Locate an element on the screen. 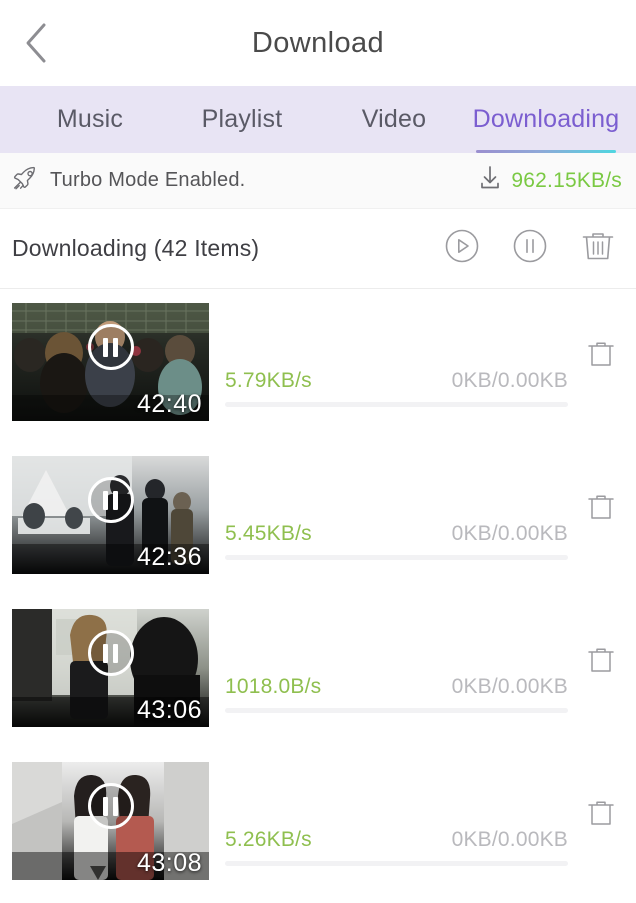 The height and width of the screenshot is (903, 636). video-thumbnail: 43:08 is located at coordinates (110, 821).